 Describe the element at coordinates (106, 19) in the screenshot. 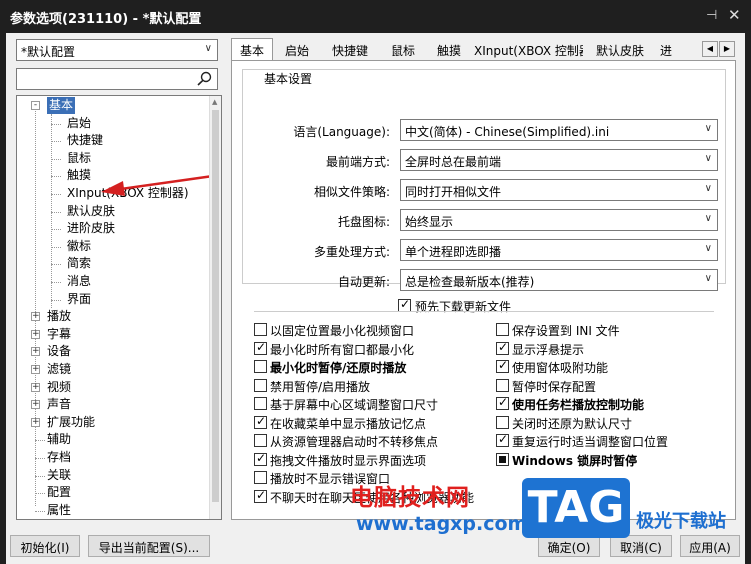

I see `window-title: 参数选项(231110) - *默认配置` at that location.